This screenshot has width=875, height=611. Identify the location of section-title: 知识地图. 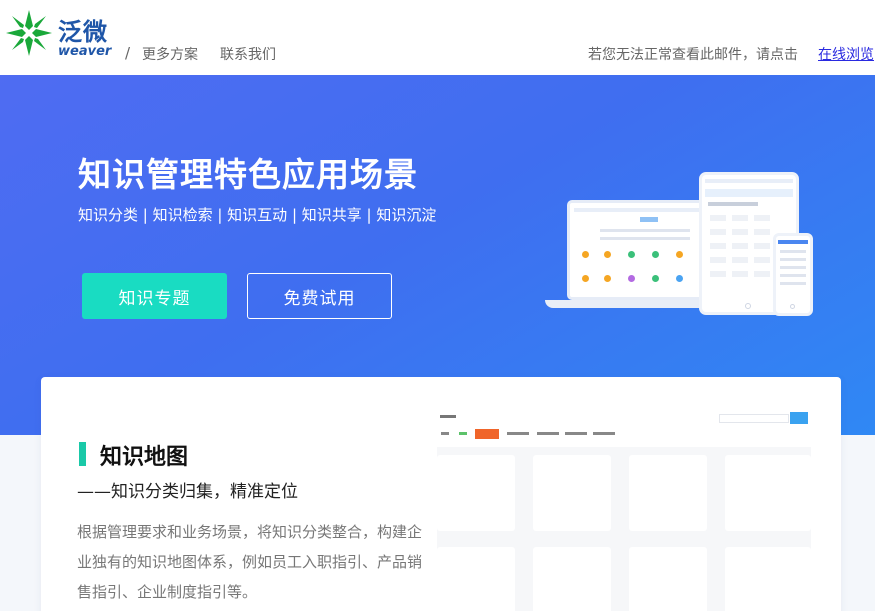
(144, 457).